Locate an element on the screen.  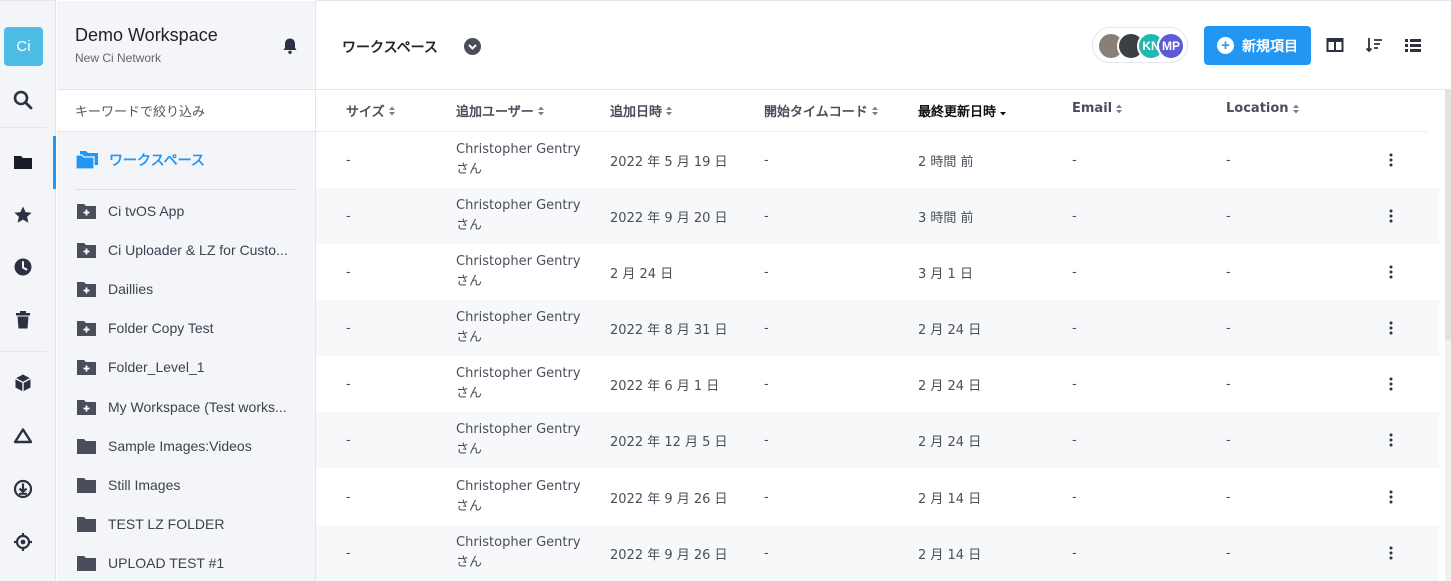
member-avatars: KN MP is located at coordinates (1140, 45).